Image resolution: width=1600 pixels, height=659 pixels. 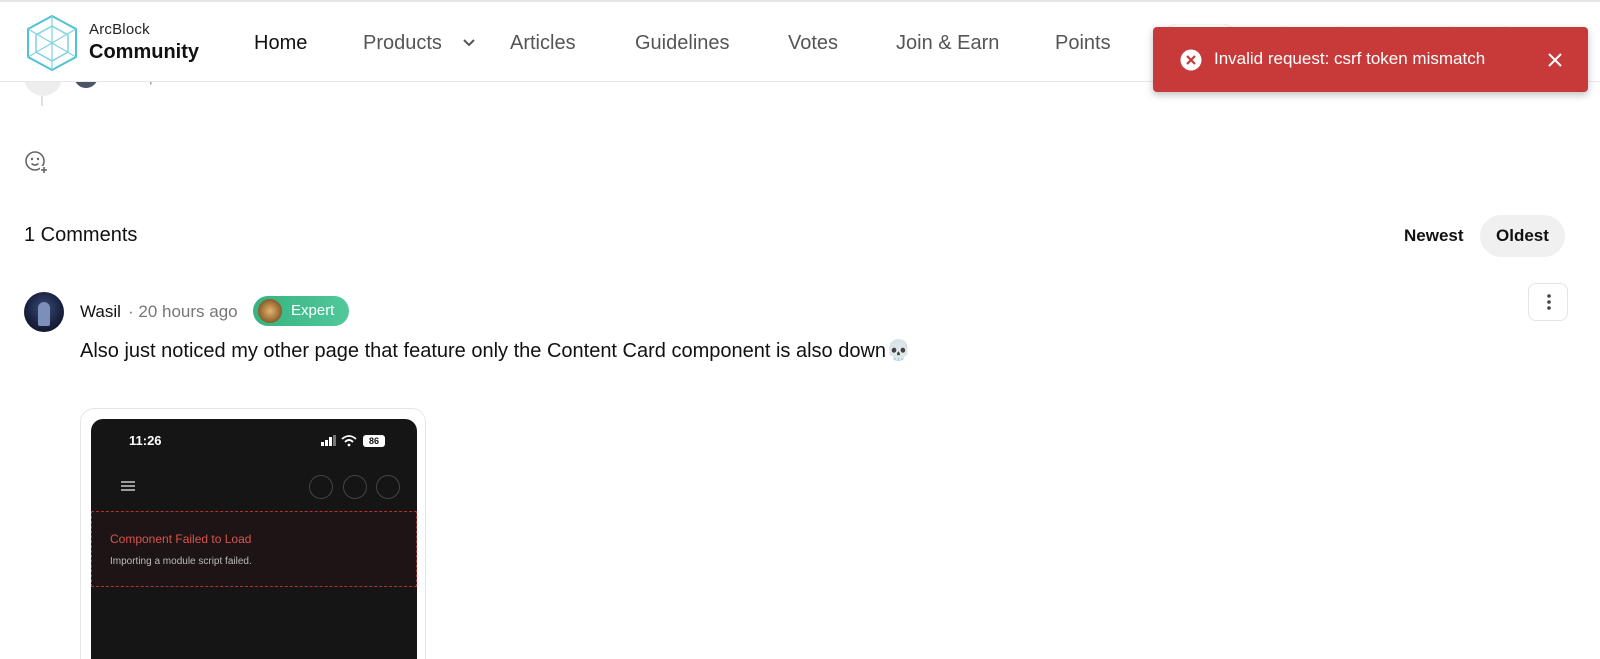 What do you see at coordinates (388, 487) in the screenshot?
I see `user-icon` at bounding box center [388, 487].